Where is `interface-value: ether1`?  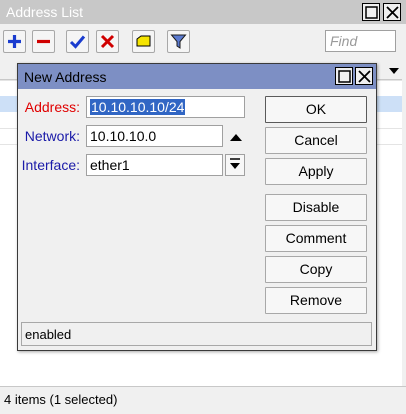
interface-value: ether1 is located at coordinates (110, 165).